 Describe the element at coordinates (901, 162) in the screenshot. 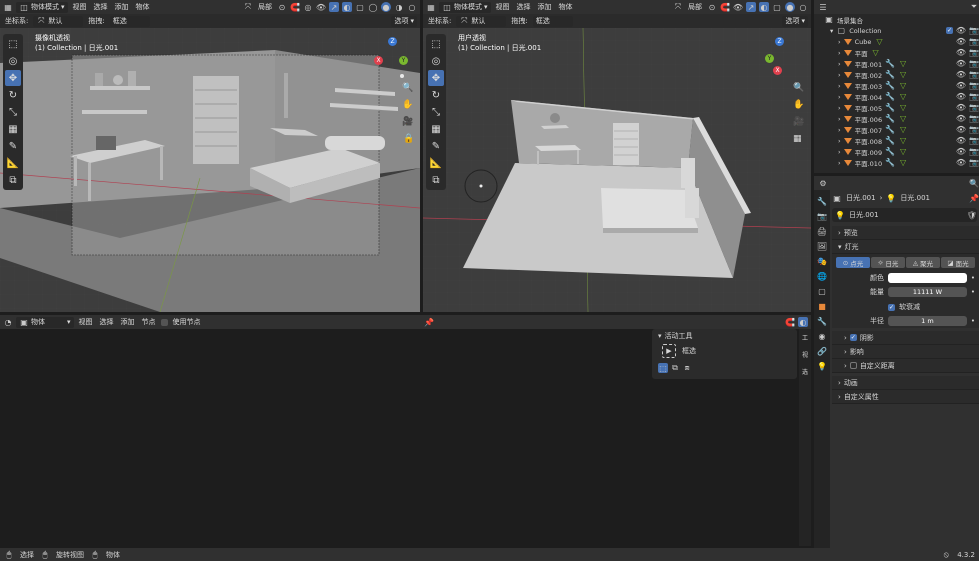

I see `outliner-item: › 平面.010 🔧 ▽ 👁 📷` at that location.